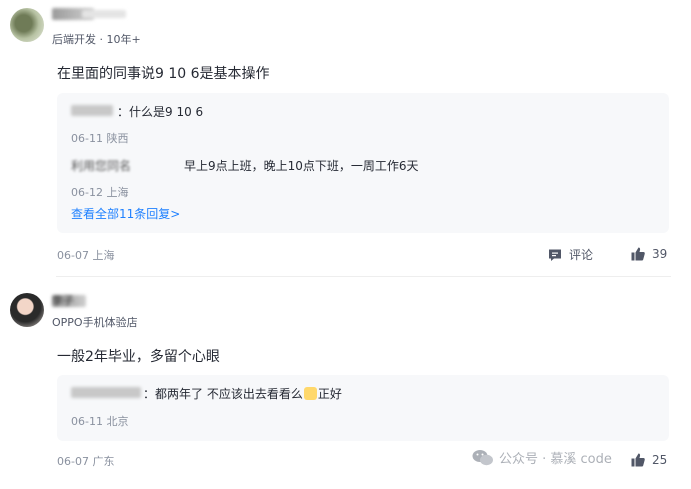 The width and height of the screenshot is (691, 489). Describe the element at coordinates (86, 255) in the screenshot. I see `comment-date: 06-07 上海` at that location.